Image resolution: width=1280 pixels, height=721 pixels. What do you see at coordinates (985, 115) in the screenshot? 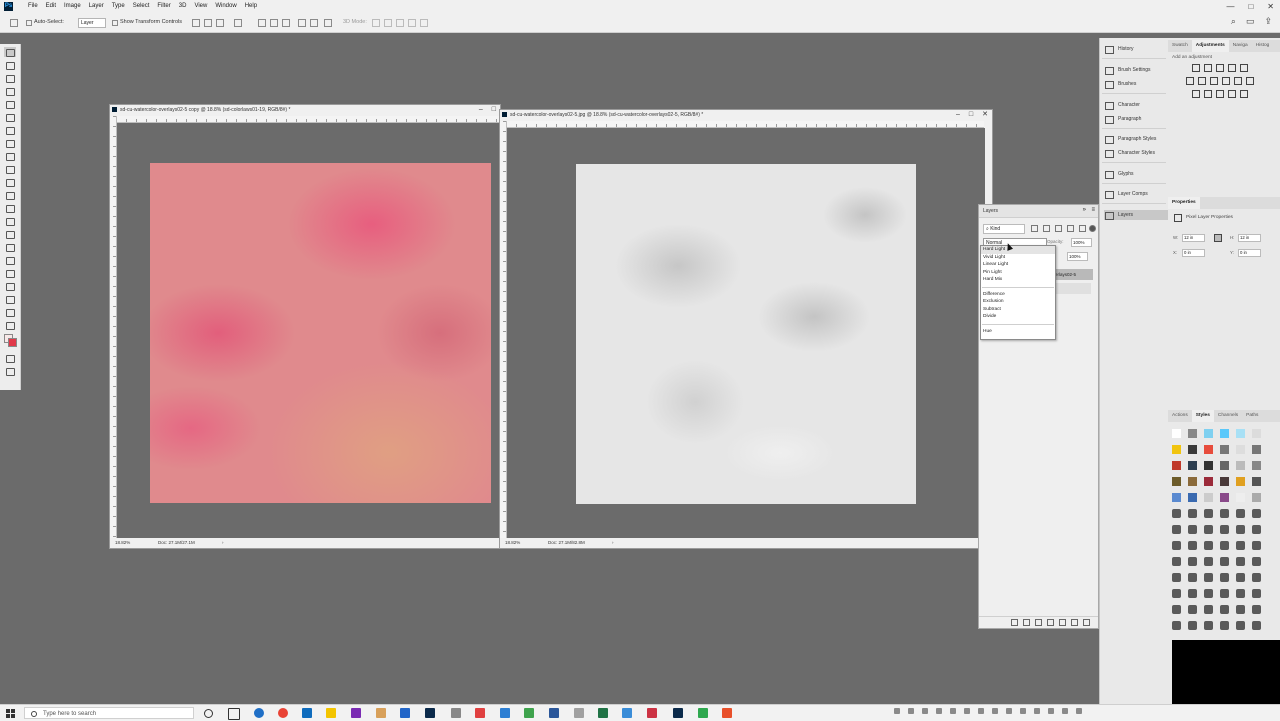
I see `doc-close-button: ✕` at bounding box center [985, 115].